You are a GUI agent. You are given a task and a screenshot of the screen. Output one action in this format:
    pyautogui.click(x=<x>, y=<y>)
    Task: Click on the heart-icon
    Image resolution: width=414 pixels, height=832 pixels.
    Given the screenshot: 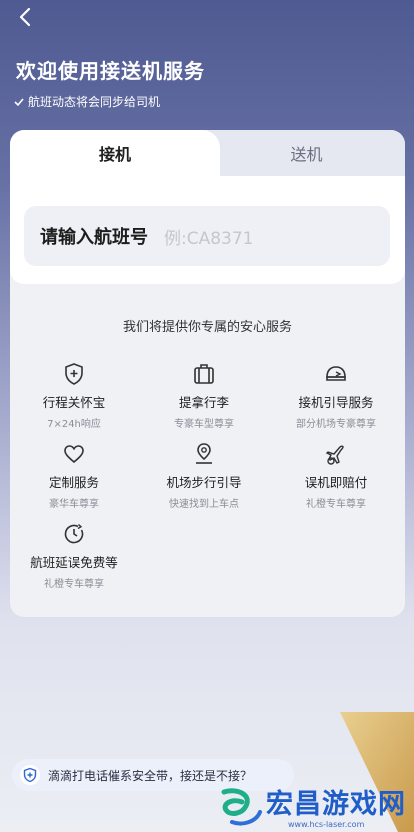 What is the action you would take?
    pyautogui.click(x=74, y=454)
    